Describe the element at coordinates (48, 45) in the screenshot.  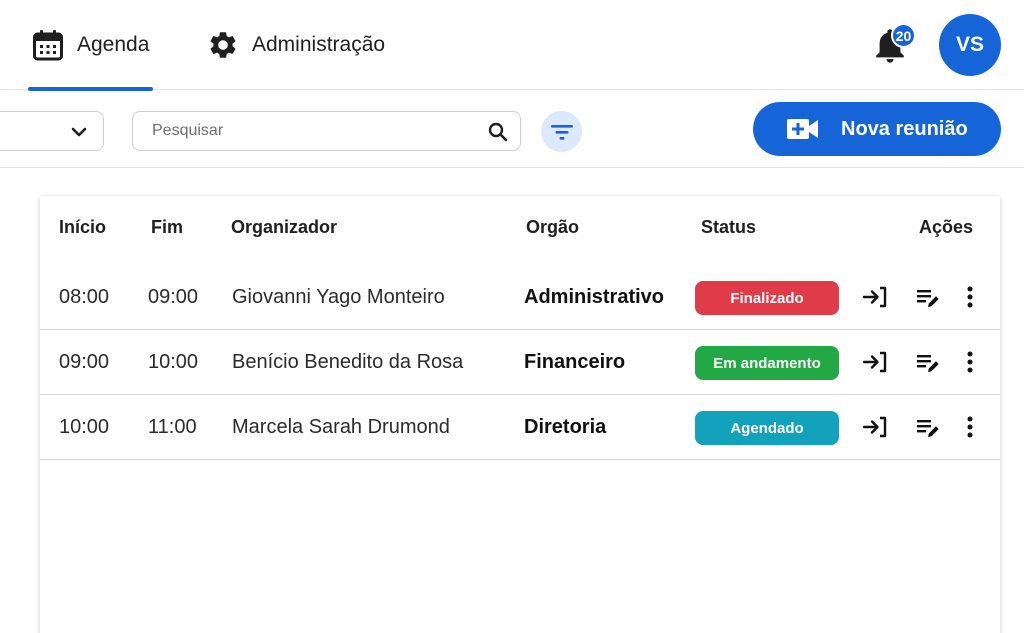
I see `calendar-icon` at that location.